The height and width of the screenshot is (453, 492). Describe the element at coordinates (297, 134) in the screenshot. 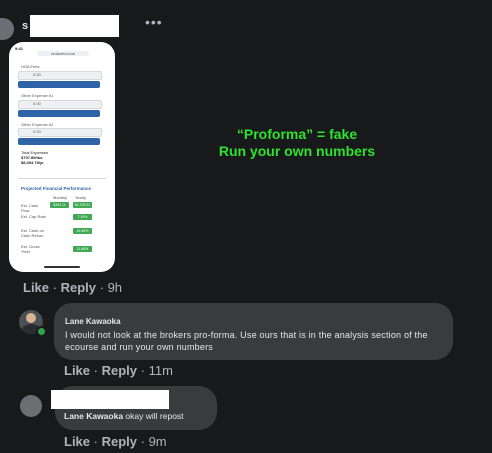

I see `caption-line-1: “Proforma” = fake` at that location.